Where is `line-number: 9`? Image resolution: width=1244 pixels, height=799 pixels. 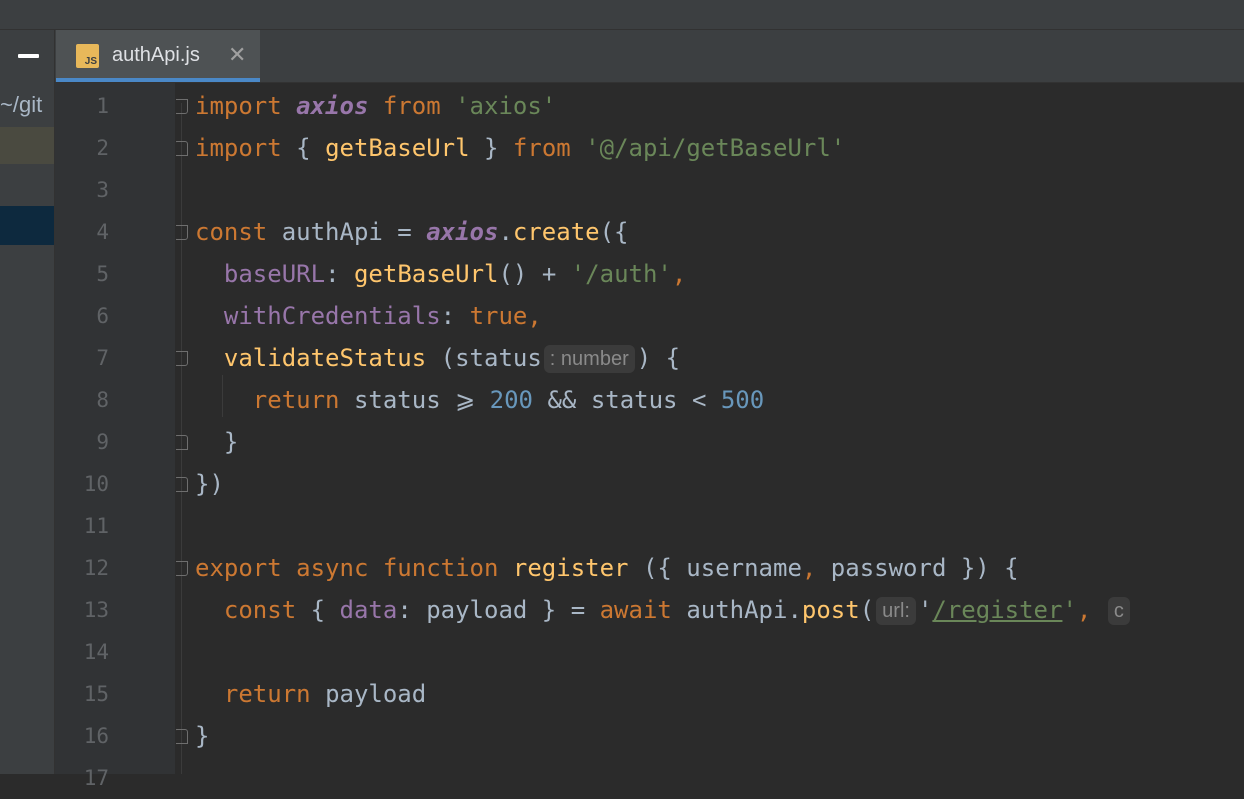 line-number: 9 is located at coordinates (102, 442).